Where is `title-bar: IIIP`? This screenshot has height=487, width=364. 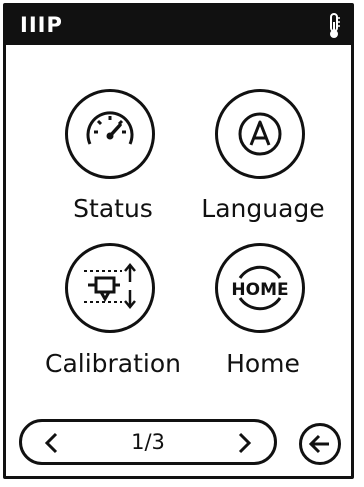 title-bar: IIIP is located at coordinates (178, 25).